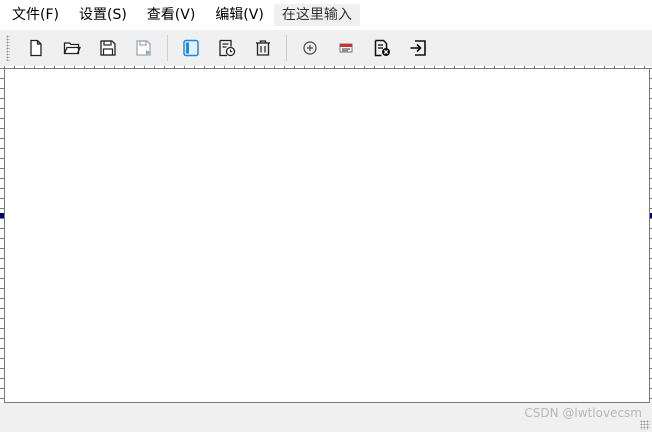 Image resolution: width=652 pixels, height=432 pixels. What do you see at coordinates (645, 425) in the screenshot?
I see `resize-grip` at bounding box center [645, 425].